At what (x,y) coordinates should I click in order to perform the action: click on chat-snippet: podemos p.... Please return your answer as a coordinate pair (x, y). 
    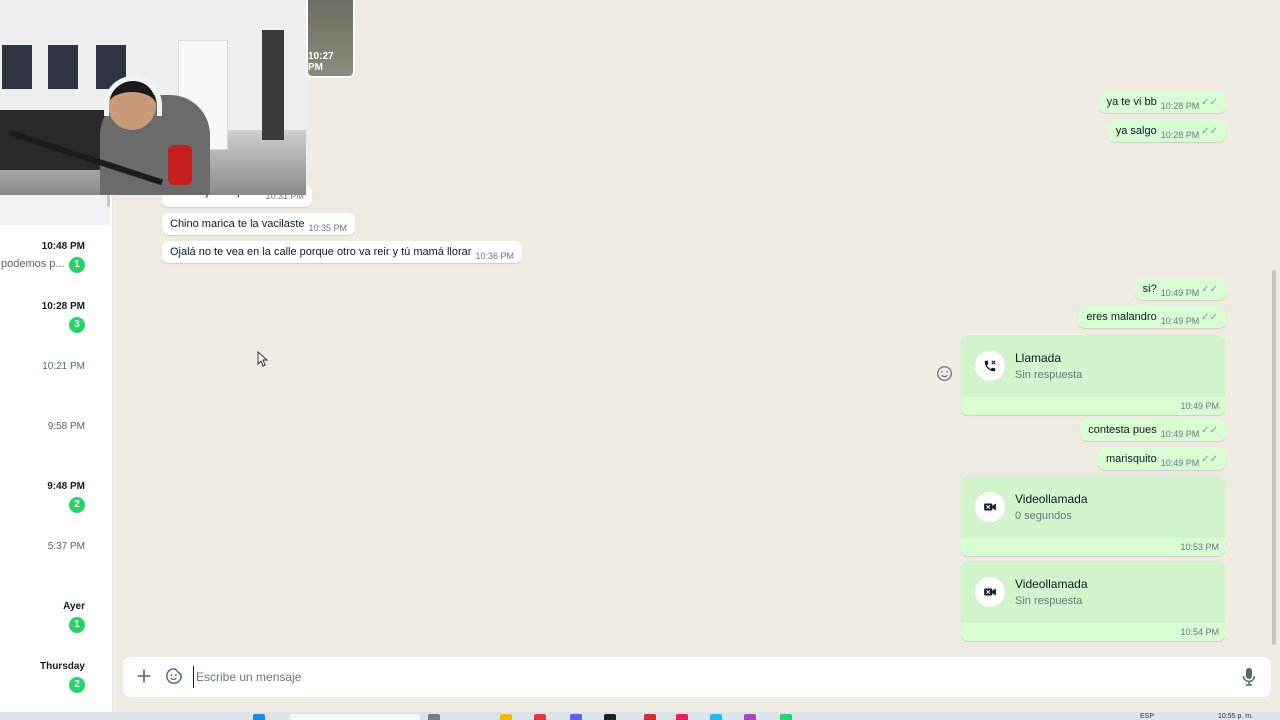
    Looking at the image, I should click on (33, 264).